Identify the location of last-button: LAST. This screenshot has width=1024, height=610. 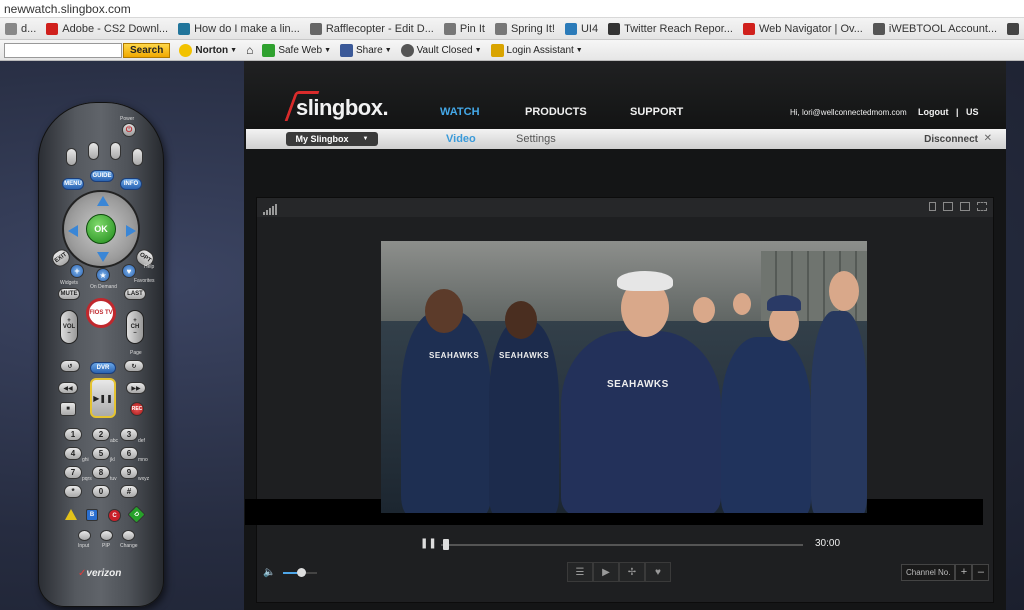
(135, 294).